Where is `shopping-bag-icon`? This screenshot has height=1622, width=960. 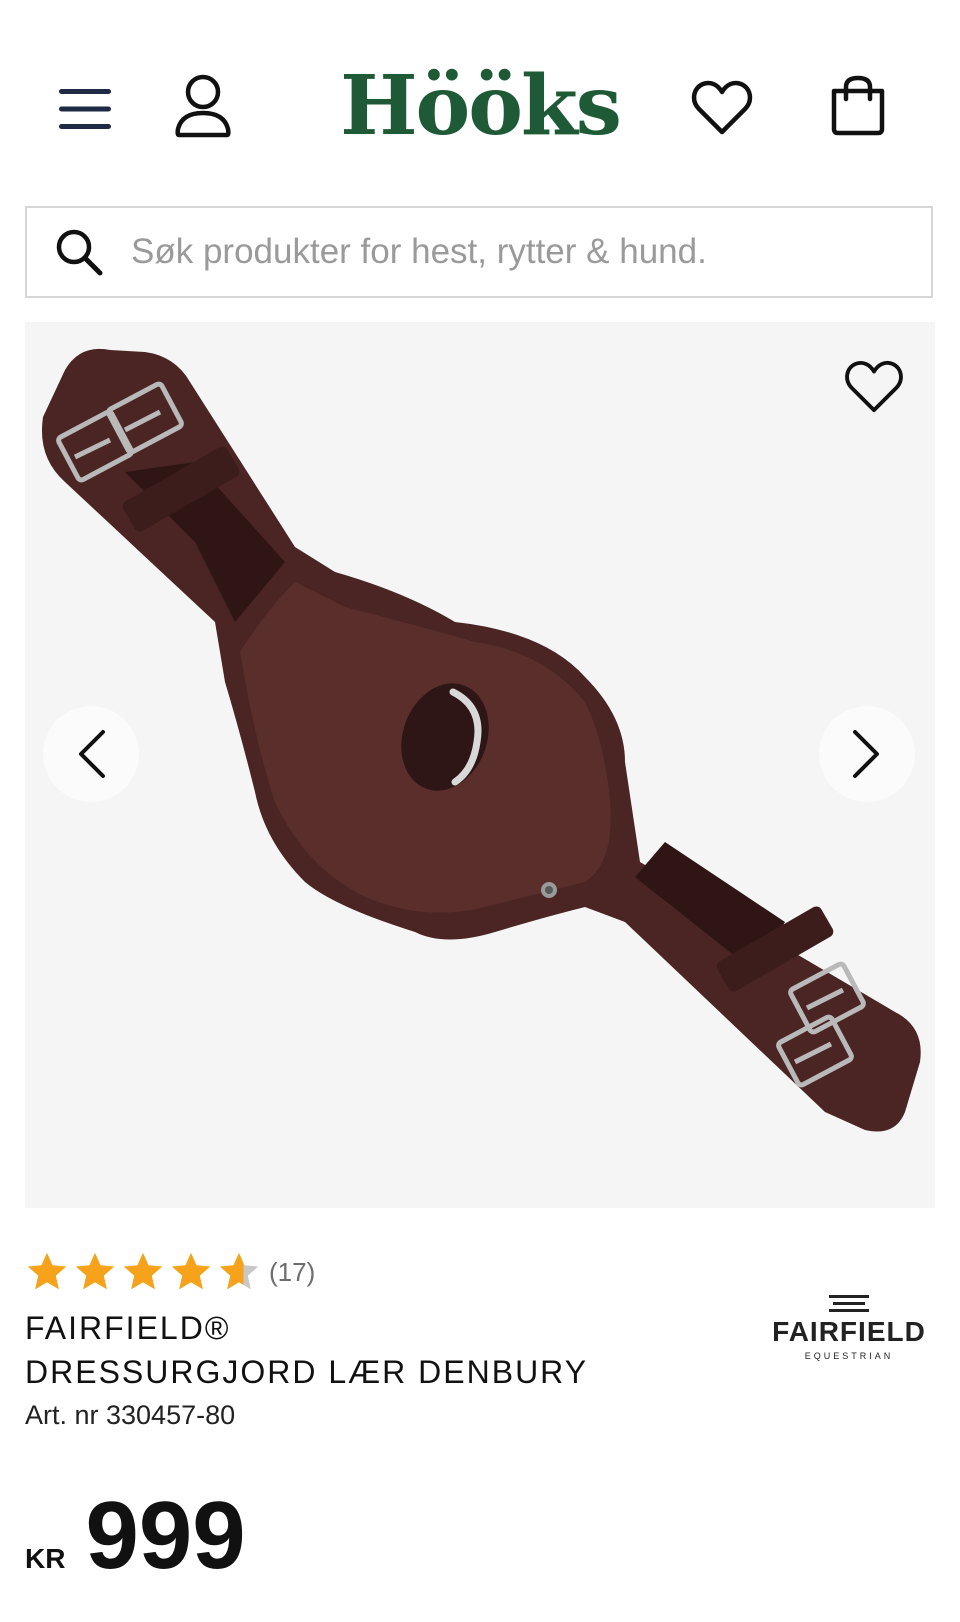
shopping-bag-icon is located at coordinates (858, 105).